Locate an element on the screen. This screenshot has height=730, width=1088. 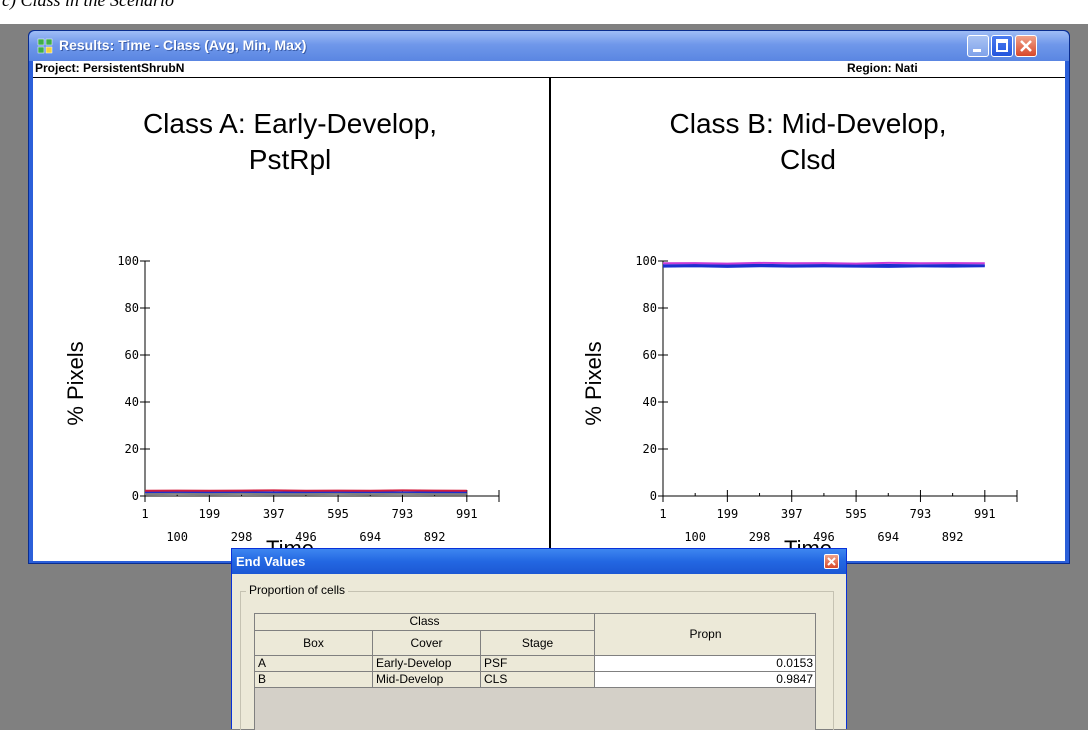
minimize-icon is located at coordinates (978, 46).